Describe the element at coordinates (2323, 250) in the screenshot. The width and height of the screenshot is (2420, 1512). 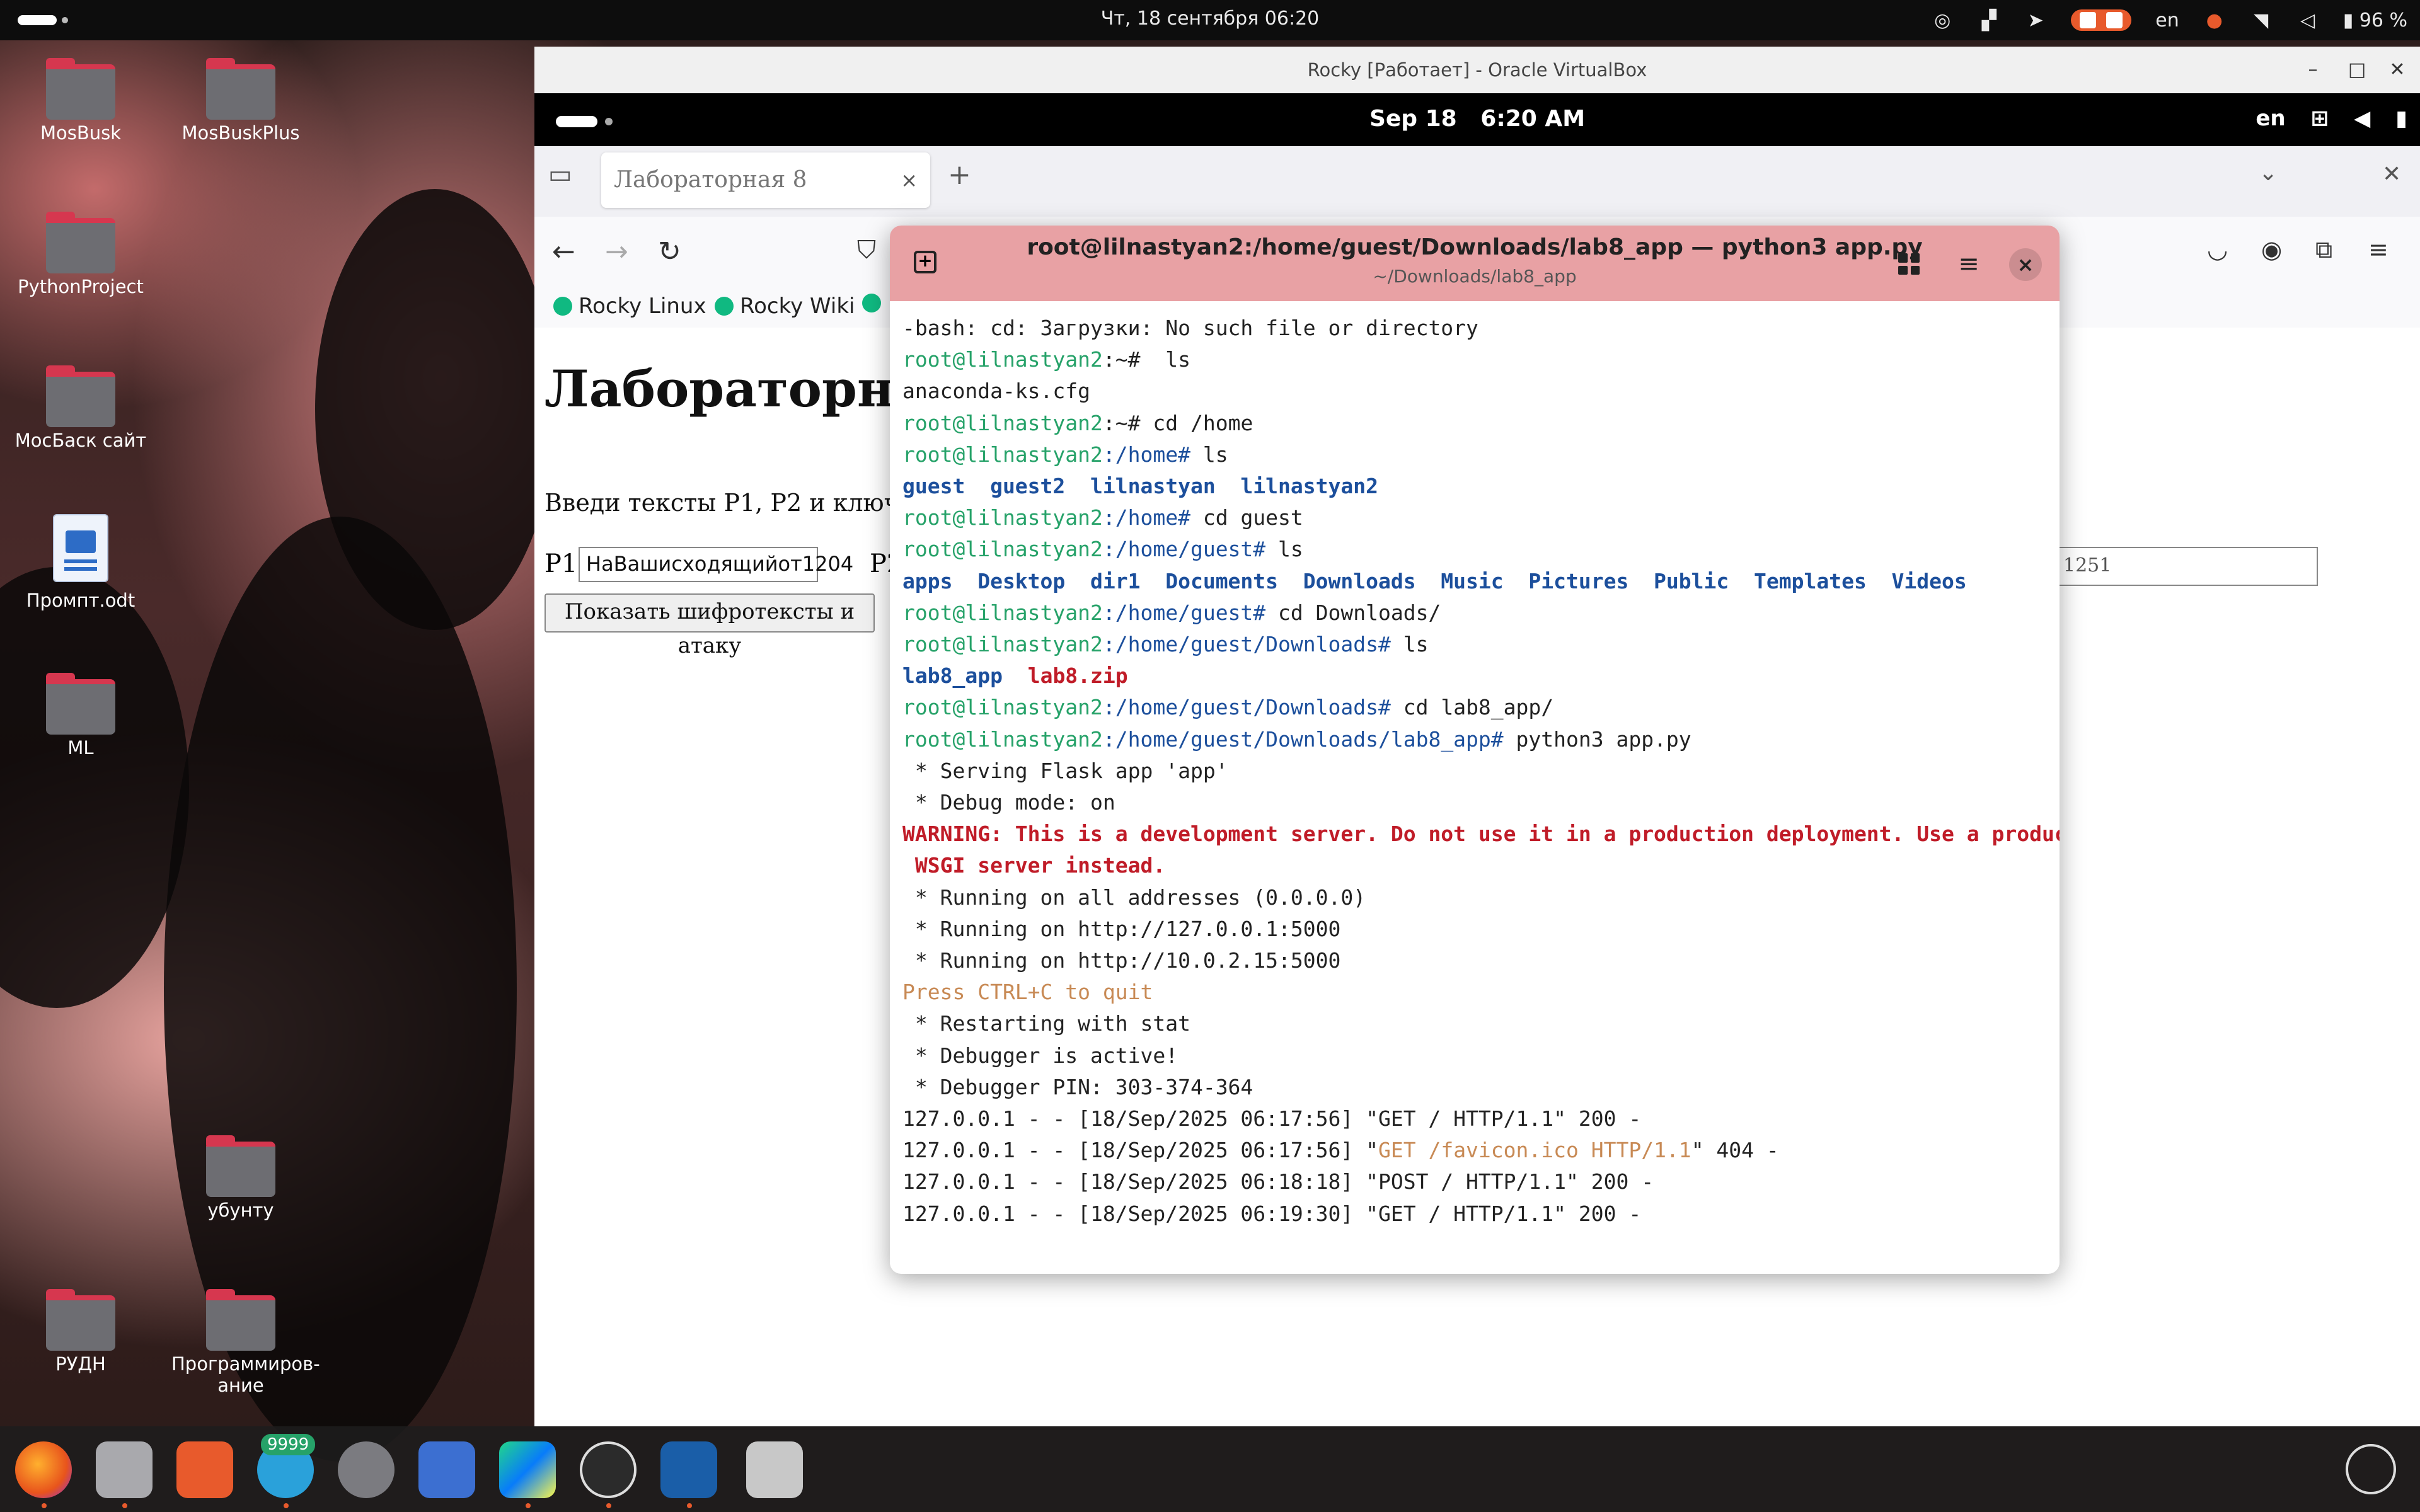
I see `extensions-icon: ⧉` at that location.